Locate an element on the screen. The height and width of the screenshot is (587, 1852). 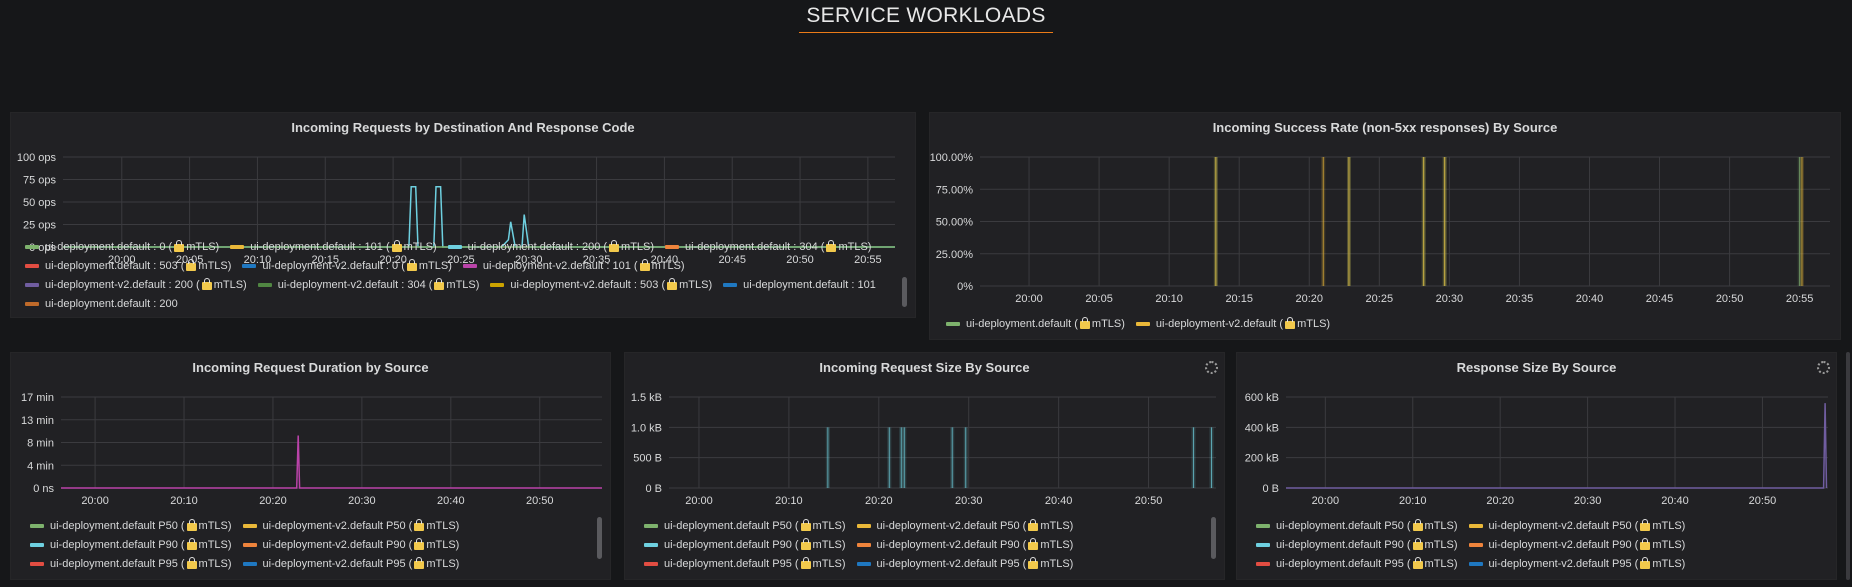
x-tick-label: 20:00 is located at coordinates (1326, 501).